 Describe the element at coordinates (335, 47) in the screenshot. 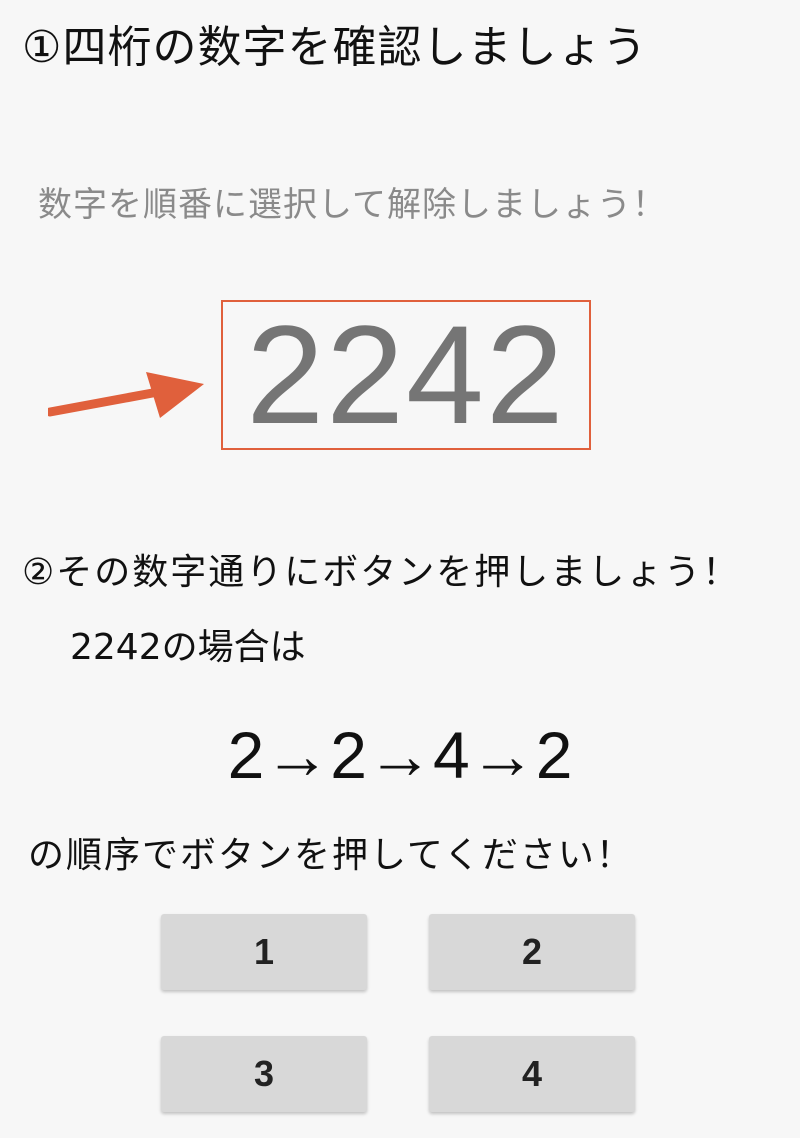

I see `step1-title: ①四桁の数字を確認しましょう` at that location.